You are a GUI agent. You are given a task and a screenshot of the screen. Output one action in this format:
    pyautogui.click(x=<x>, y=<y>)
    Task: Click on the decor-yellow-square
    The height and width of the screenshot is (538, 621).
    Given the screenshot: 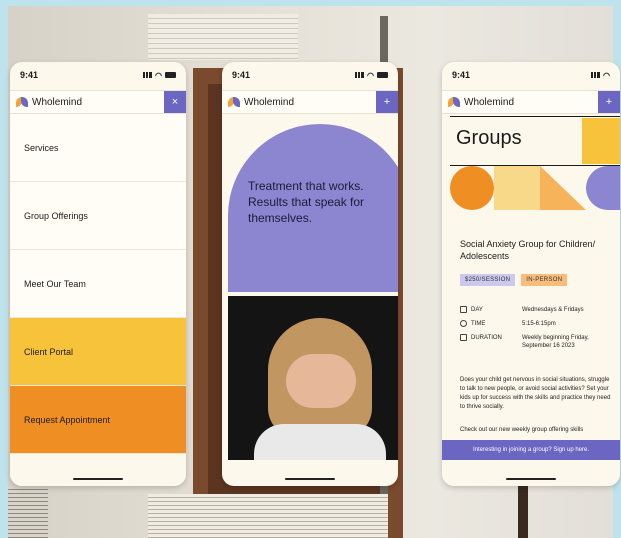 What is the action you would take?
    pyautogui.click(x=601, y=141)
    